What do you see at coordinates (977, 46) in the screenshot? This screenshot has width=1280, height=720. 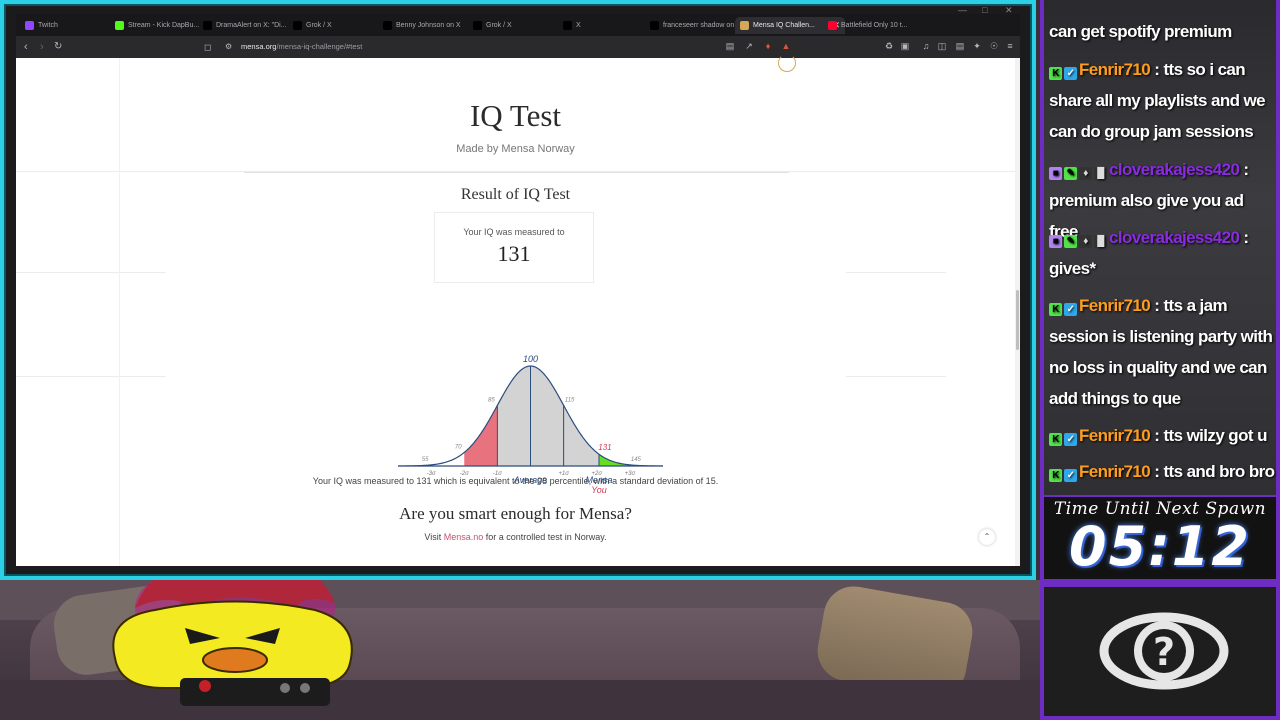 I see `leo-icon: ✦` at bounding box center [977, 46].